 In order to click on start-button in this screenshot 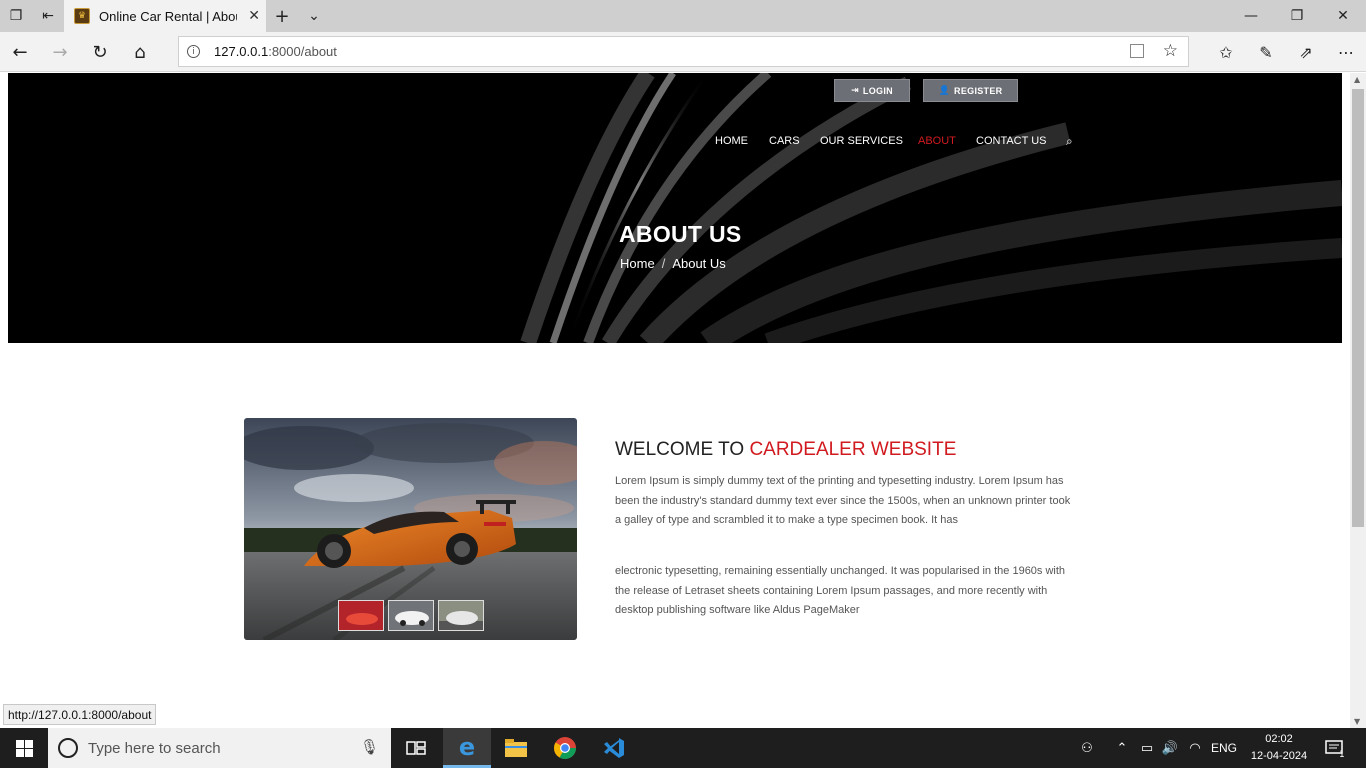, I will do `click(24, 748)`.